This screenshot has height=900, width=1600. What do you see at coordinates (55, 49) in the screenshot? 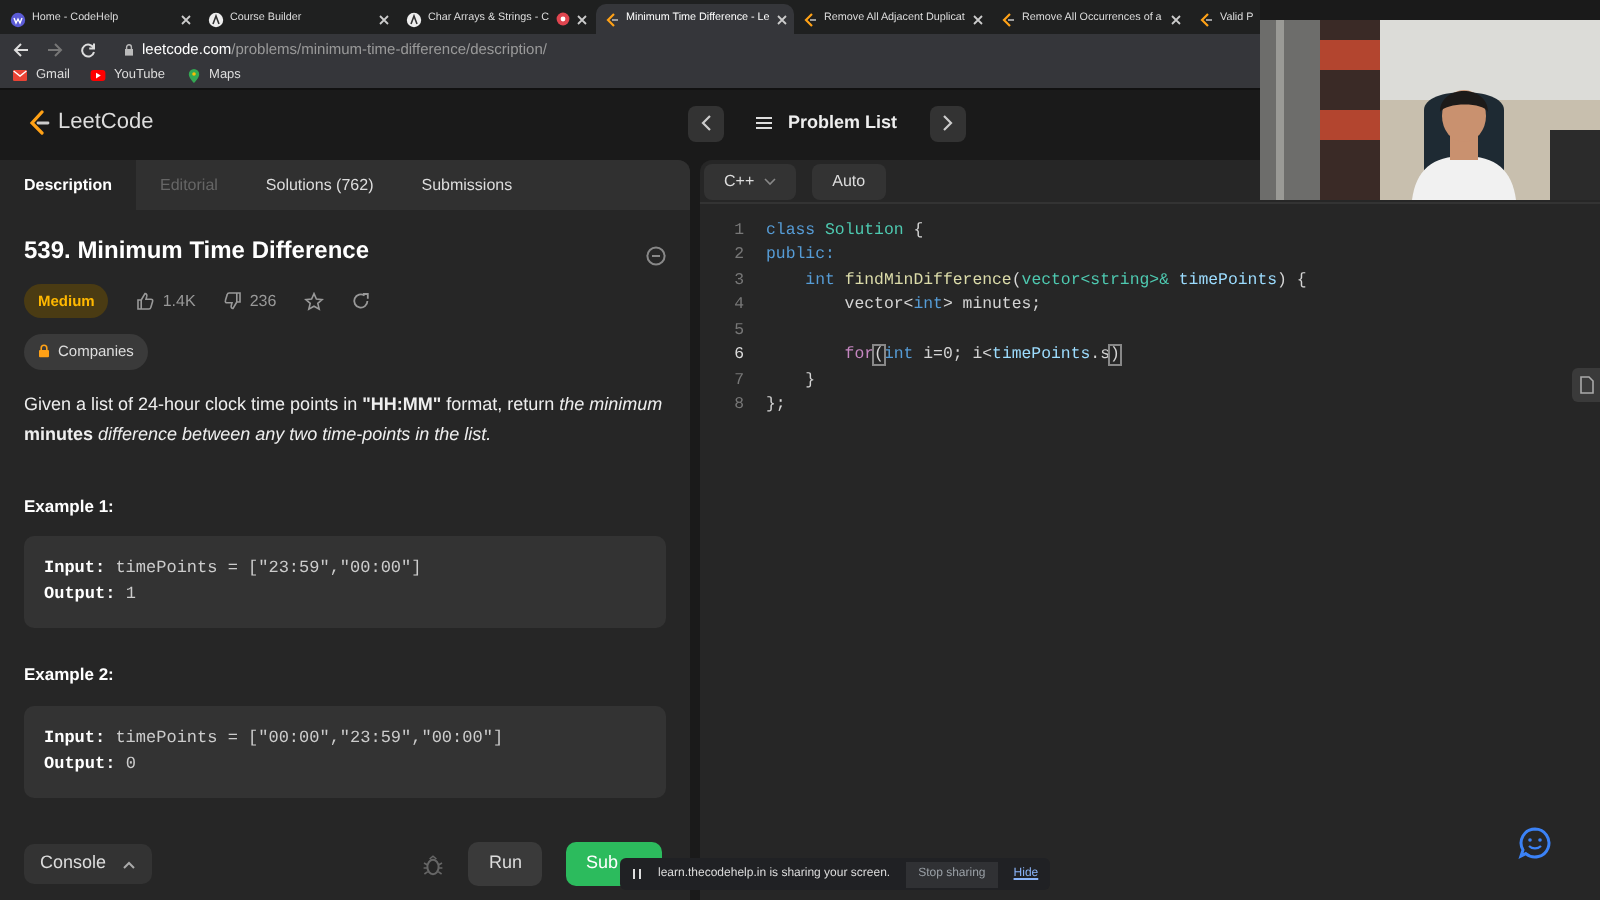
I see `forward-icon` at bounding box center [55, 49].